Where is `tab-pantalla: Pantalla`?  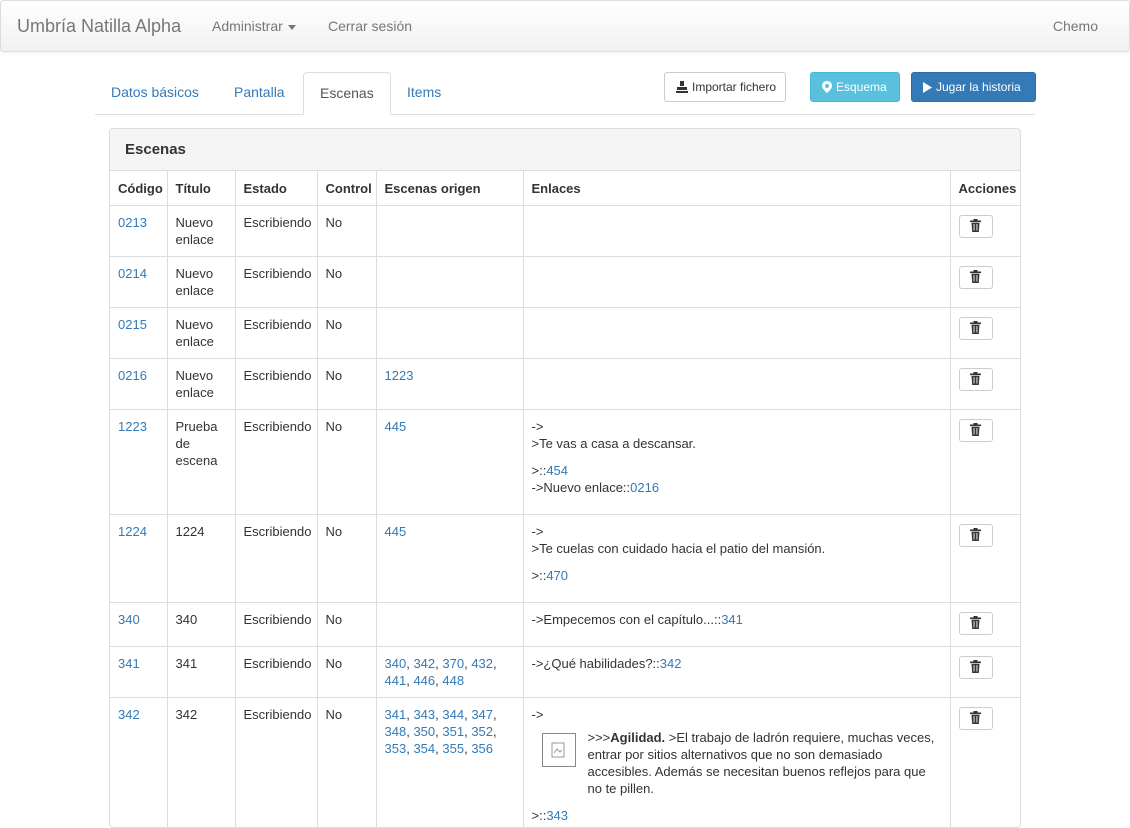 tab-pantalla: Pantalla is located at coordinates (259, 93).